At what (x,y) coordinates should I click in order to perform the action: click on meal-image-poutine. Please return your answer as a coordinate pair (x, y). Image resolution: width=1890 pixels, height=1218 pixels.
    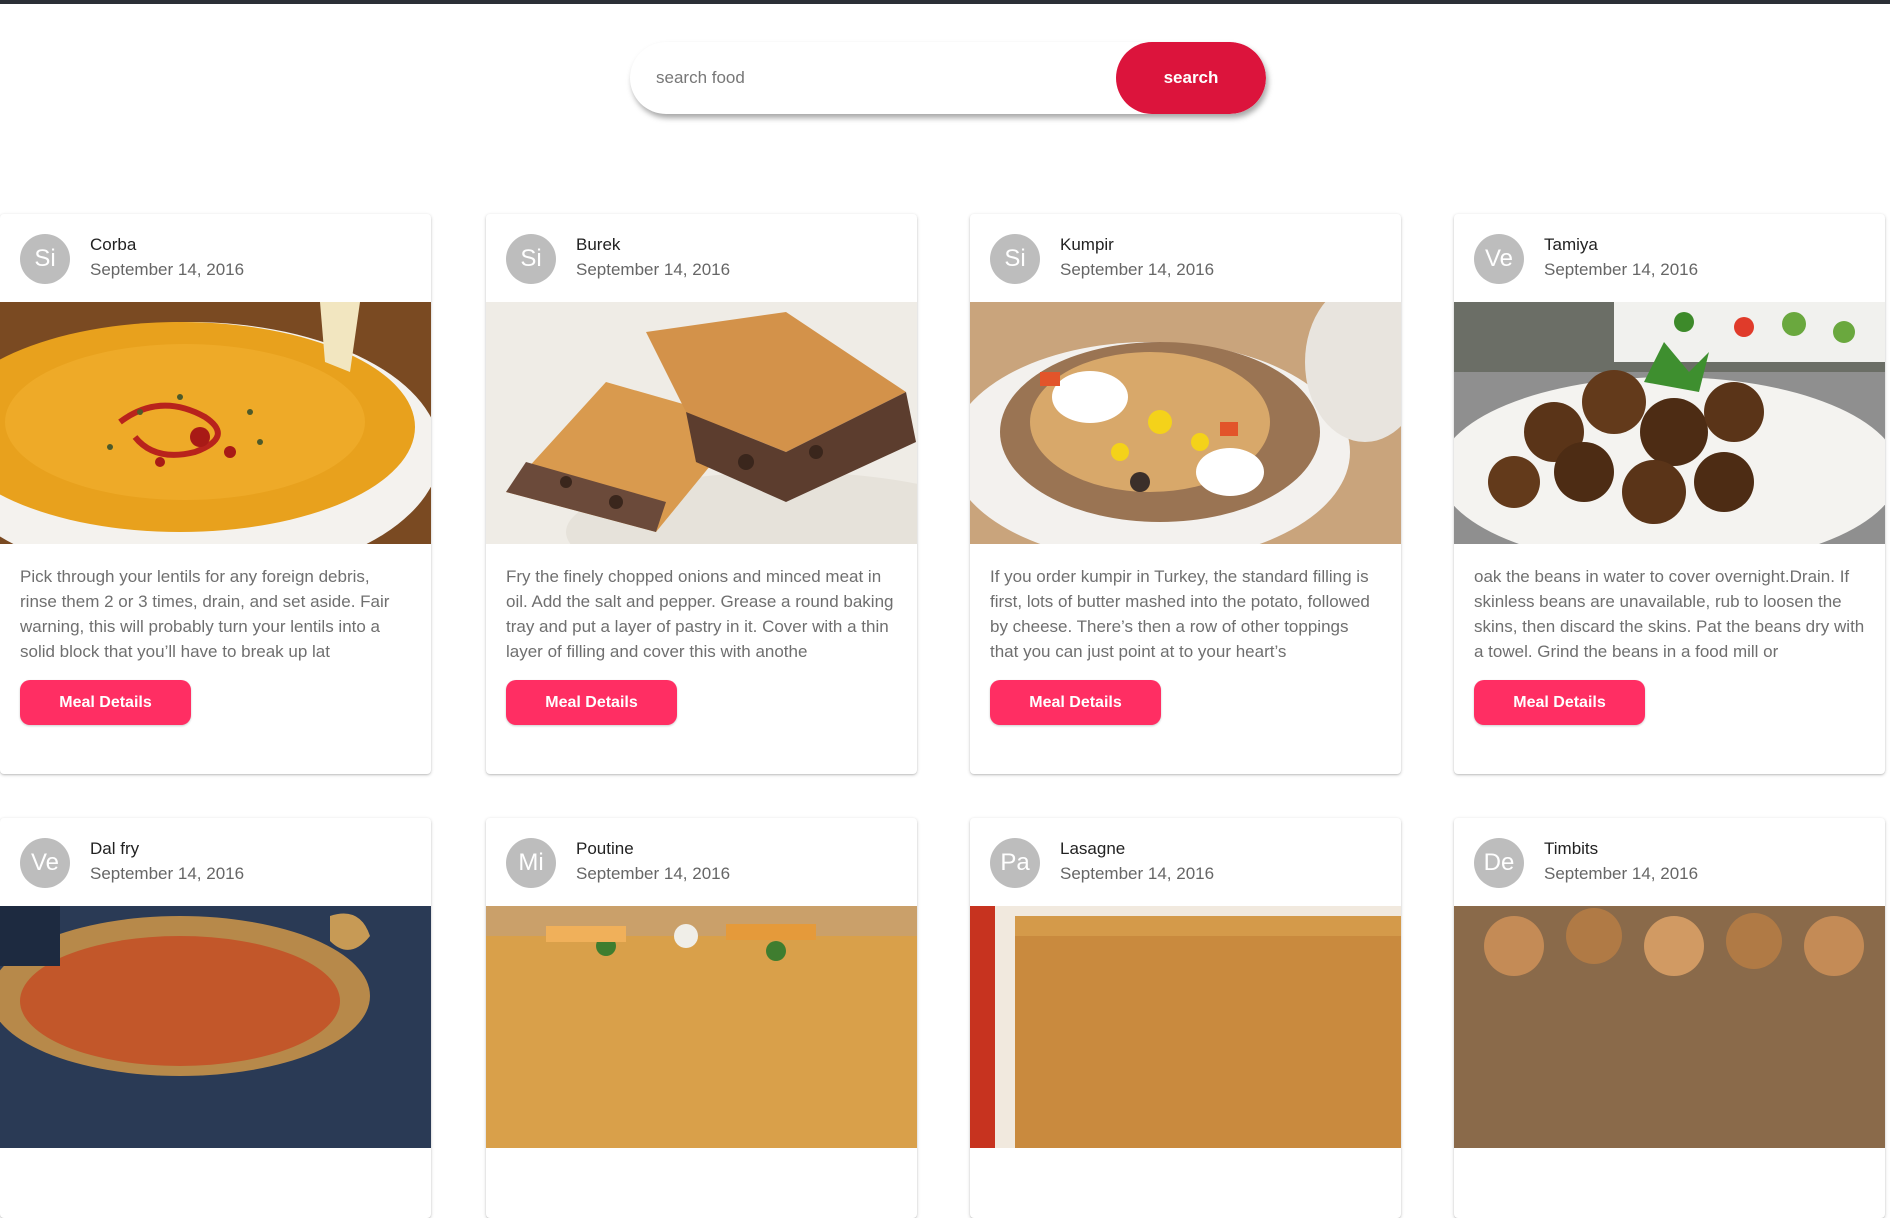
    Looking at the image, I should click on (701, 1027).